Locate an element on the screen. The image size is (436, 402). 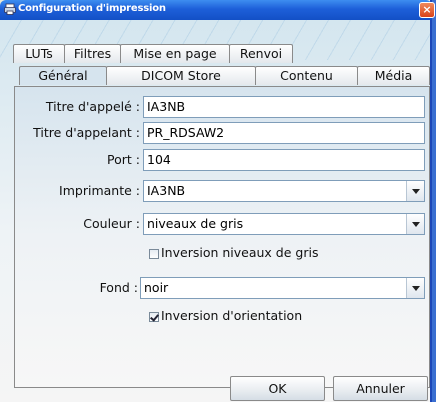
close-icon: × is located at coordinates (427, 9).